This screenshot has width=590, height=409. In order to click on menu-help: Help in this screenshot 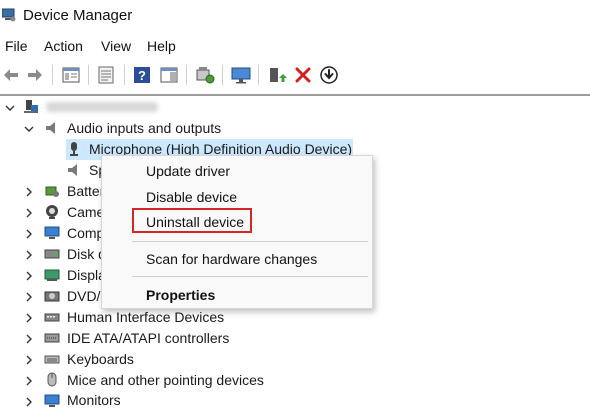, I will do `click(161, 46)`.